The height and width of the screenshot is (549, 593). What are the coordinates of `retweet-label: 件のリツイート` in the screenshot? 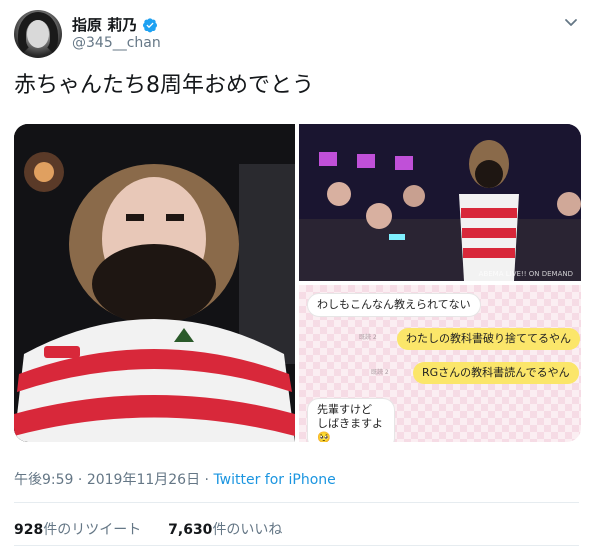 It's located at (92, 530).